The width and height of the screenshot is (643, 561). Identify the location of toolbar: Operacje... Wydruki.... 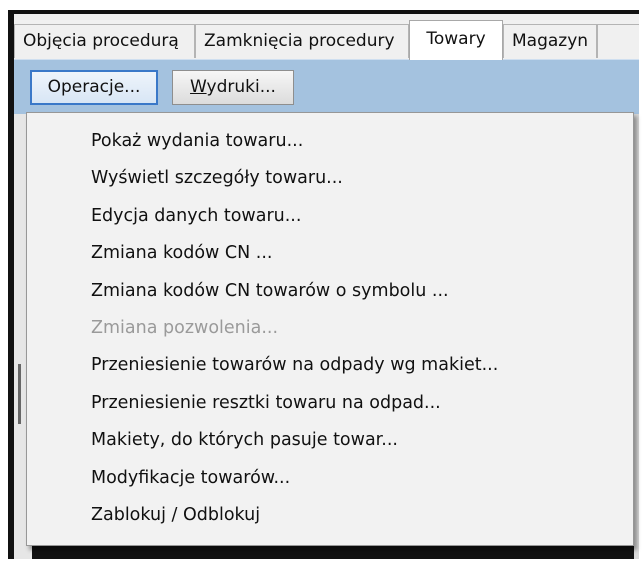
(326, 87).